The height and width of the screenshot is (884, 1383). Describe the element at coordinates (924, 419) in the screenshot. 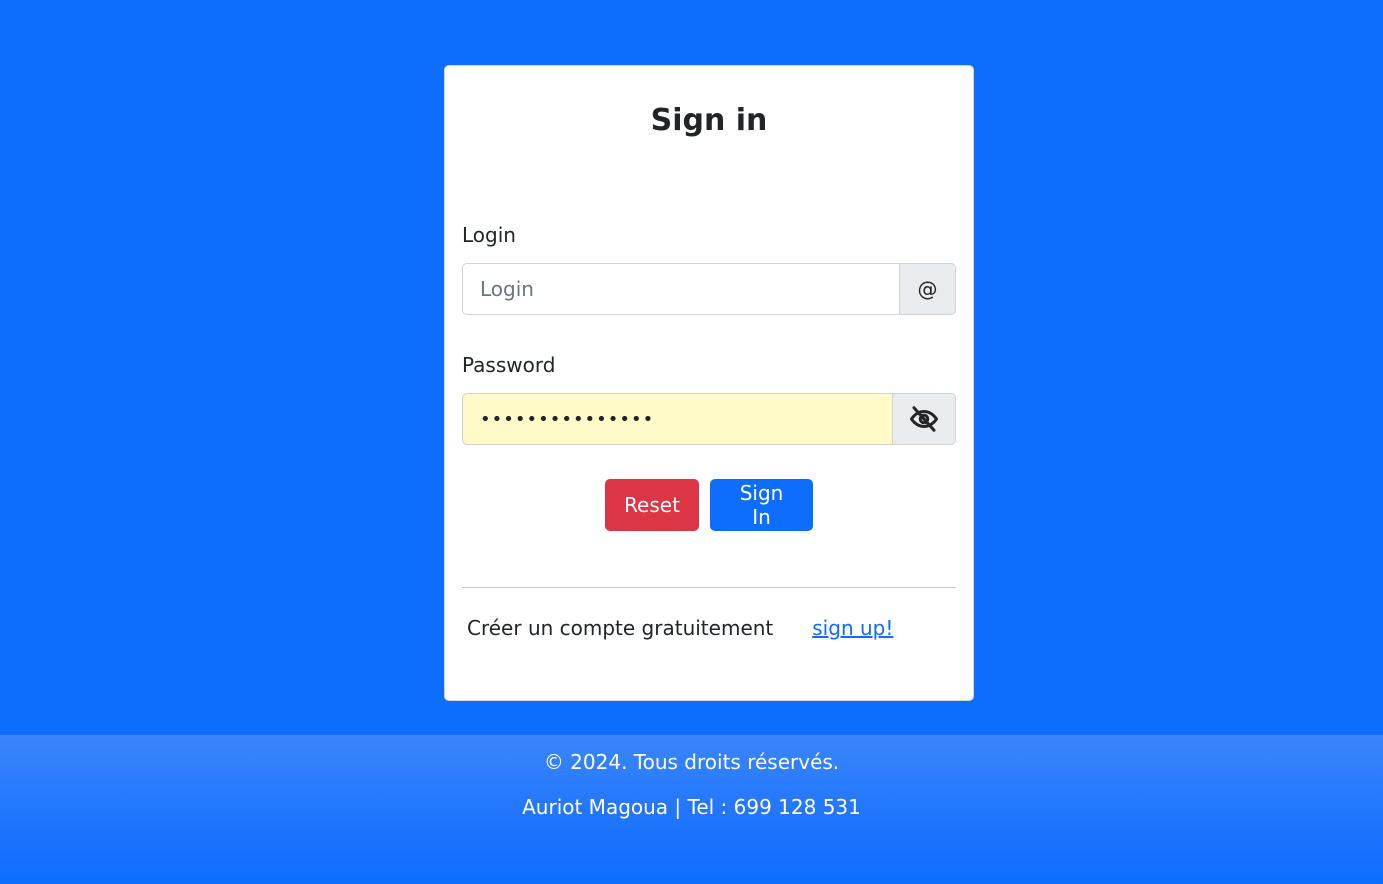

I see `eye-slash-icon` at that location.